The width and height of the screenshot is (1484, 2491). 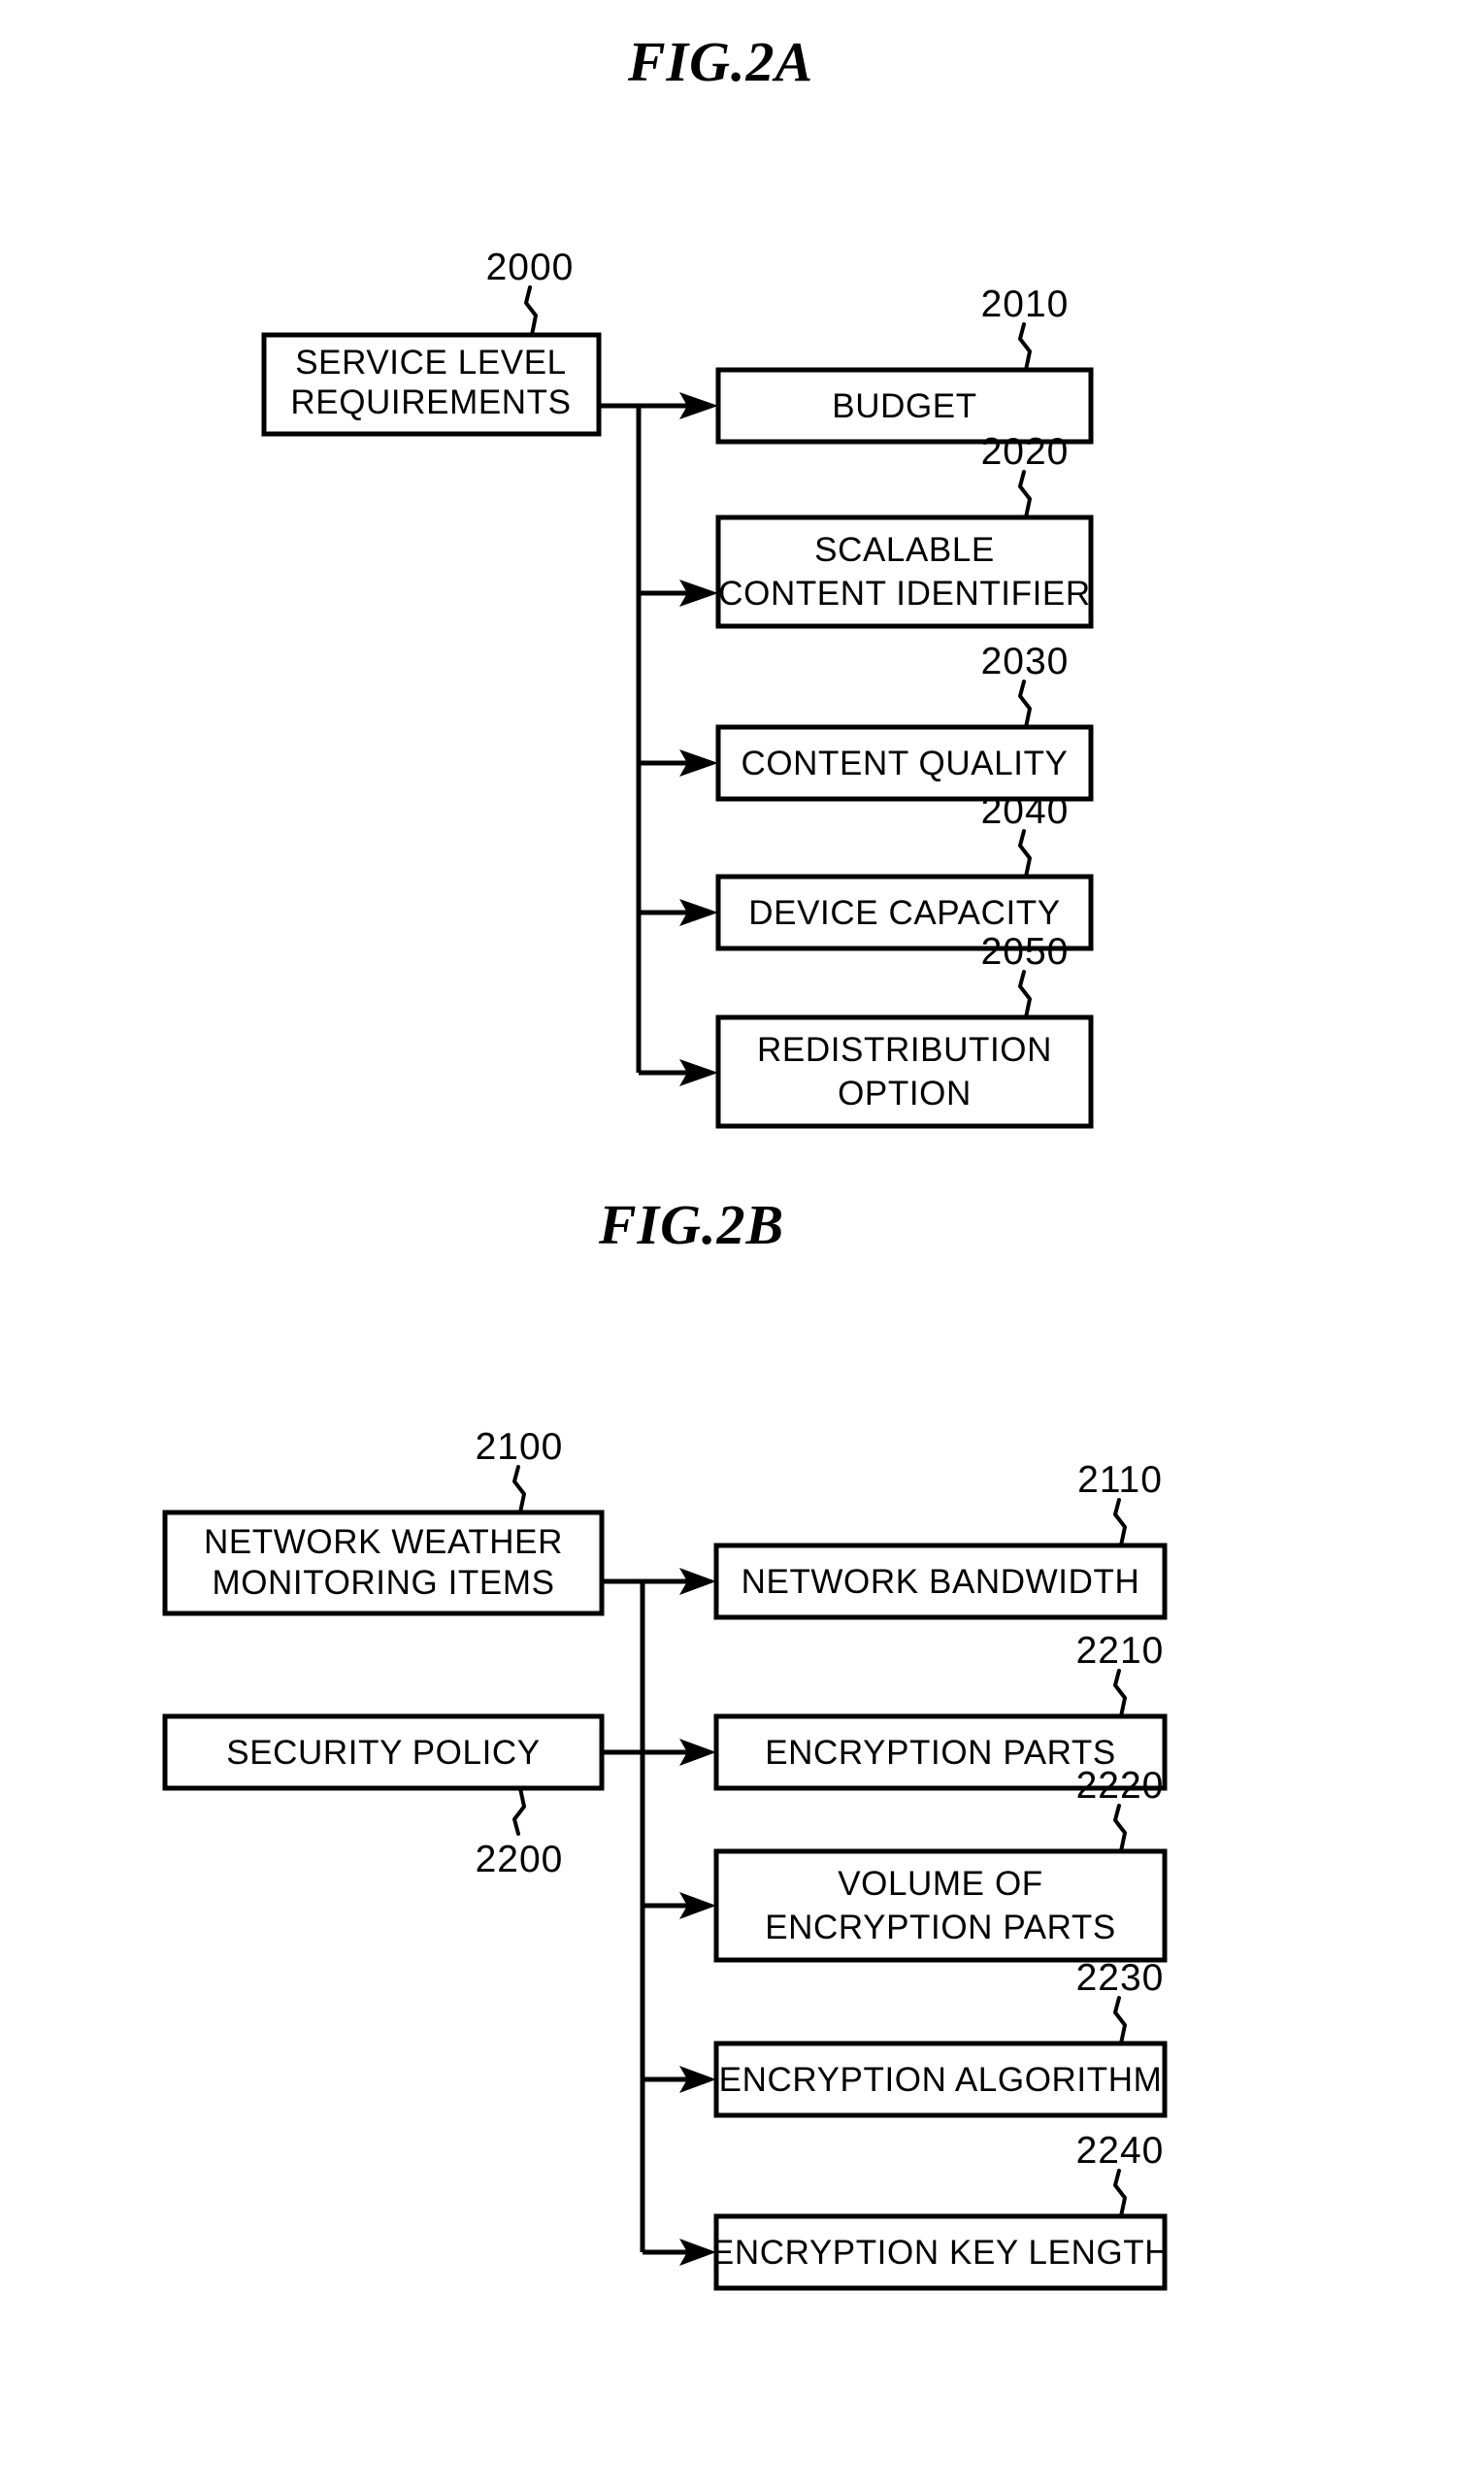 What do you see at coordinates (520, 1859) in the screenshot?
I see `ref-number-2200: 2200` at bounding box center [520, 1859].